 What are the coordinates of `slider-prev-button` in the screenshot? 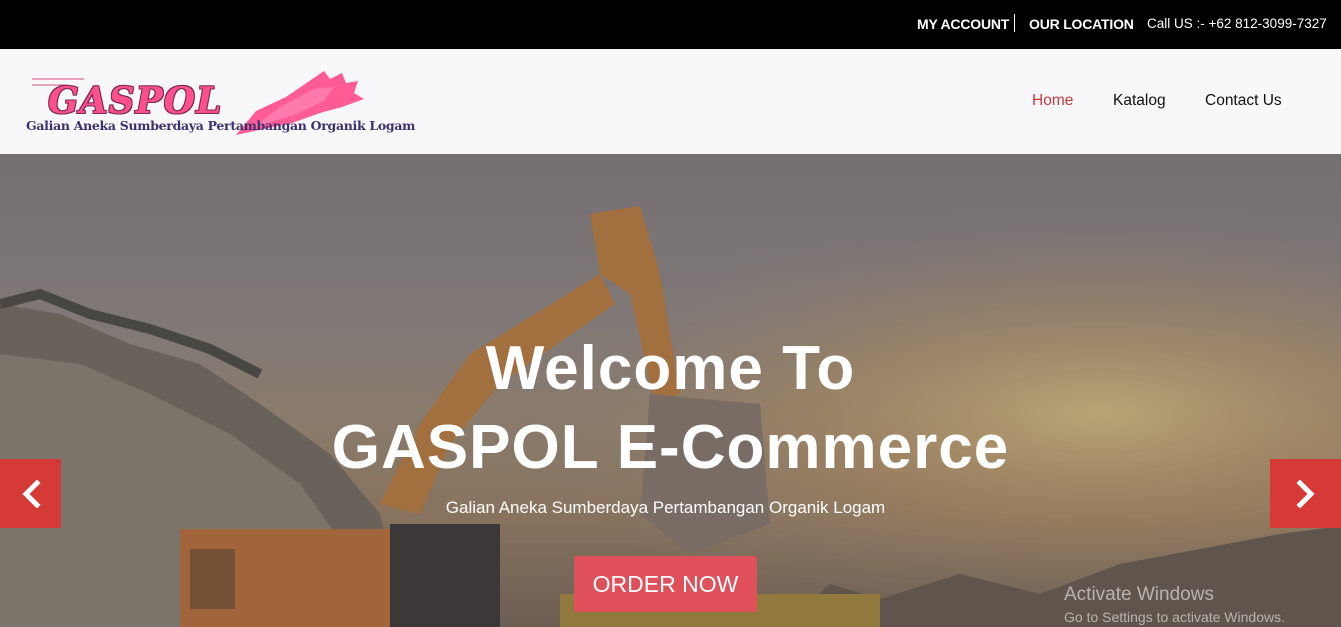 It's located at (30, 493).